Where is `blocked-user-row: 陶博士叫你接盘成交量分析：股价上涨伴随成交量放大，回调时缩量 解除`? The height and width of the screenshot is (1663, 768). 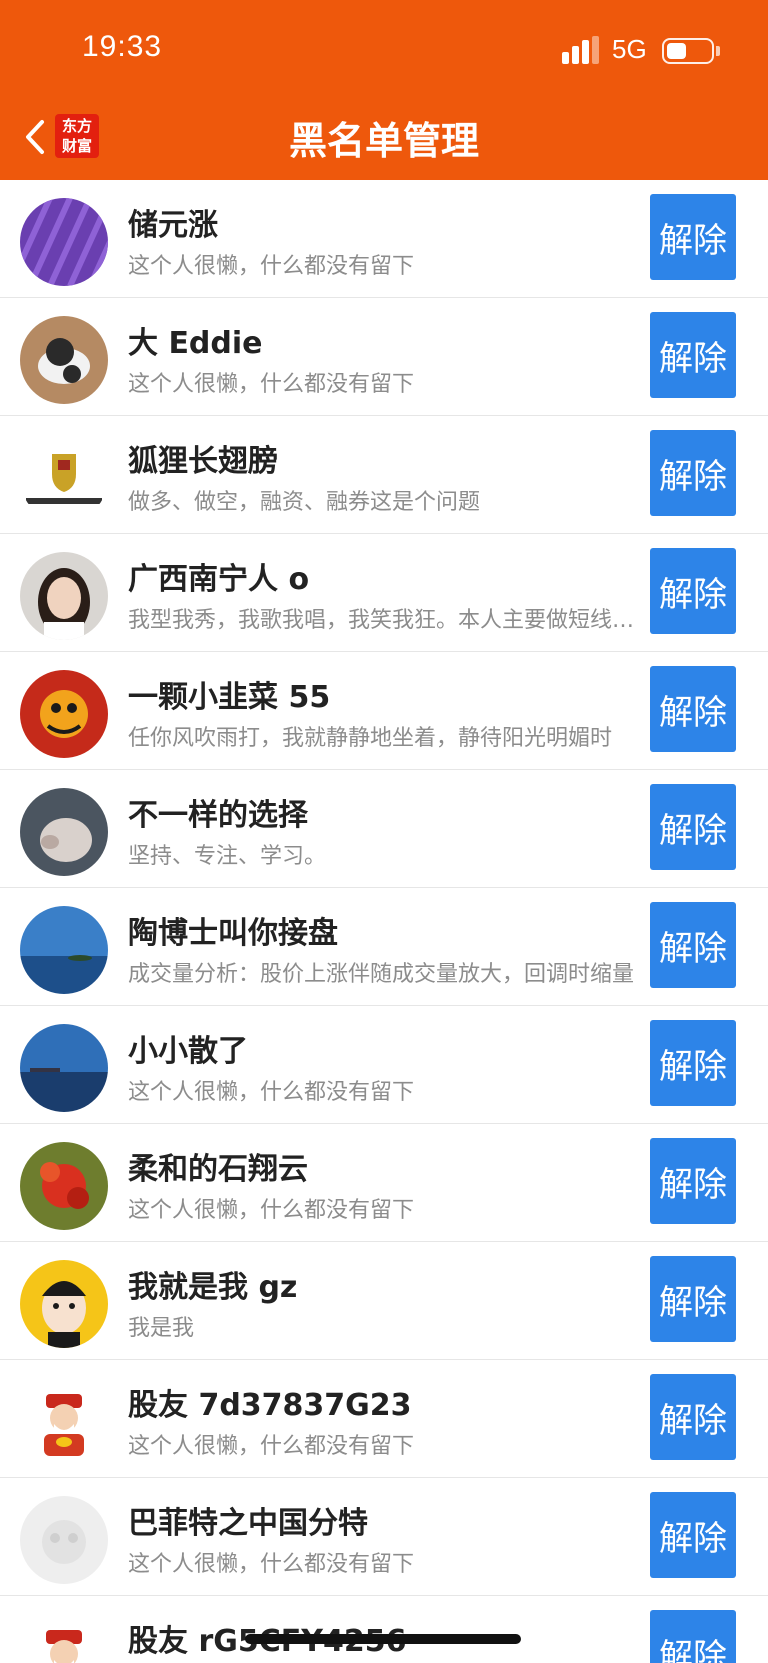 blocked-user-row: 陶博士叫你接盘成交量分析：股价上涨伴随成交量放大，回调时缩量 解除 is located at coordinates (384, 947).